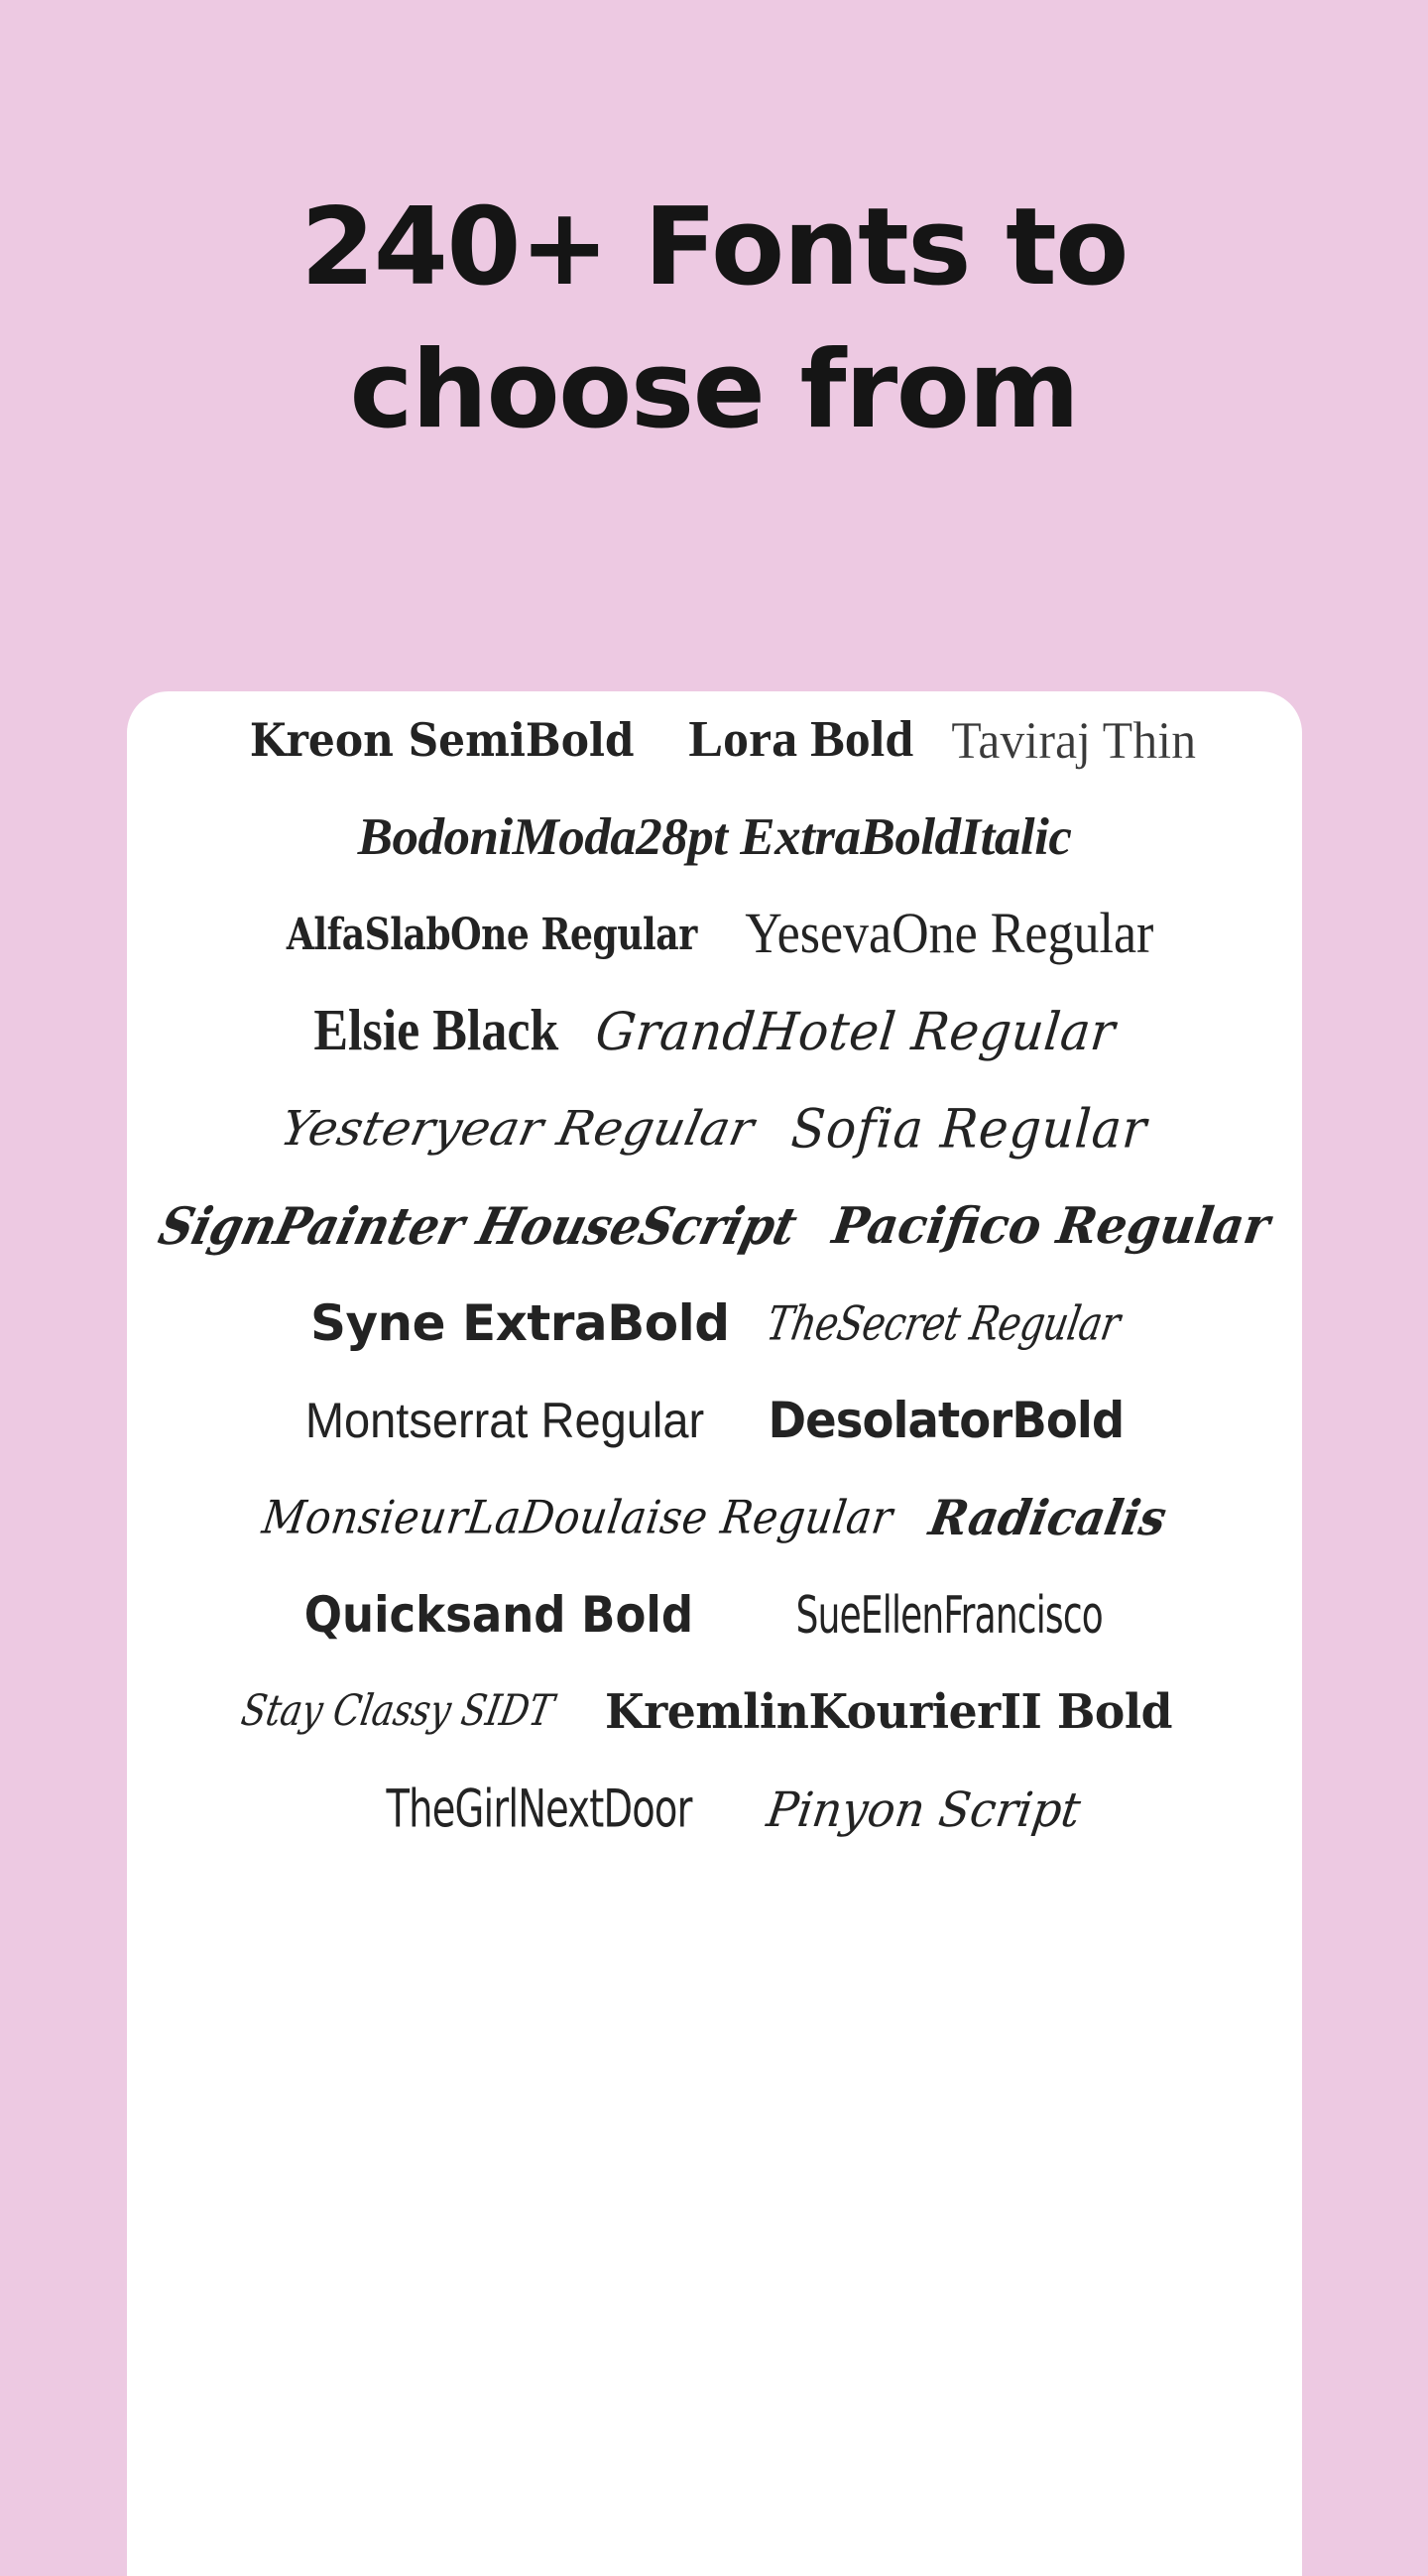 The image size is (1428, 2576). I want to click on font-sample-row: BodoniModa28pt ExtraBoldItalic, so click(714, 837).